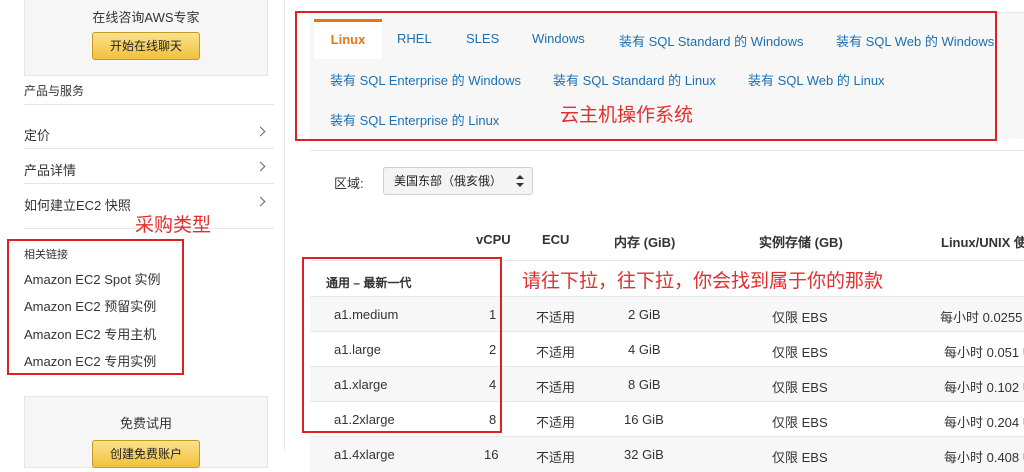 The width and height of the screenshot is (1024, 472). I want to click on sidebar-item-label: 如何建立EC2 快照, so click(77, 205).